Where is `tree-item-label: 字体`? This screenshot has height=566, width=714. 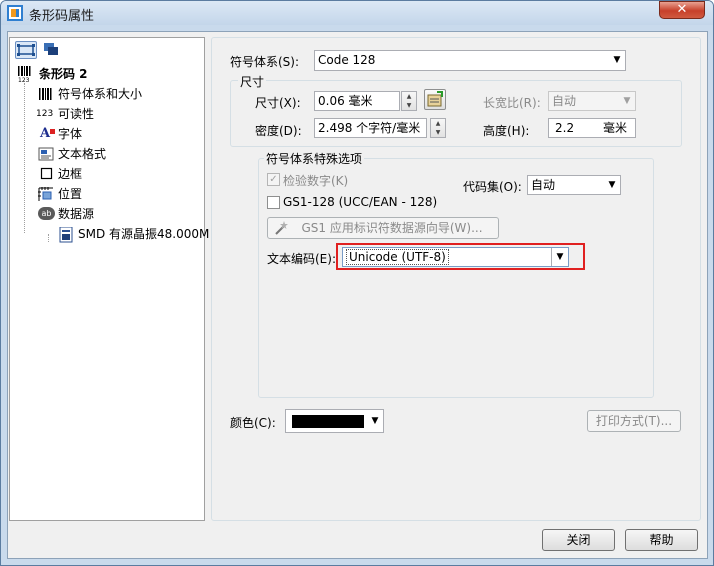 tree-item-label: 字体 is located at coordinates (70, 134).